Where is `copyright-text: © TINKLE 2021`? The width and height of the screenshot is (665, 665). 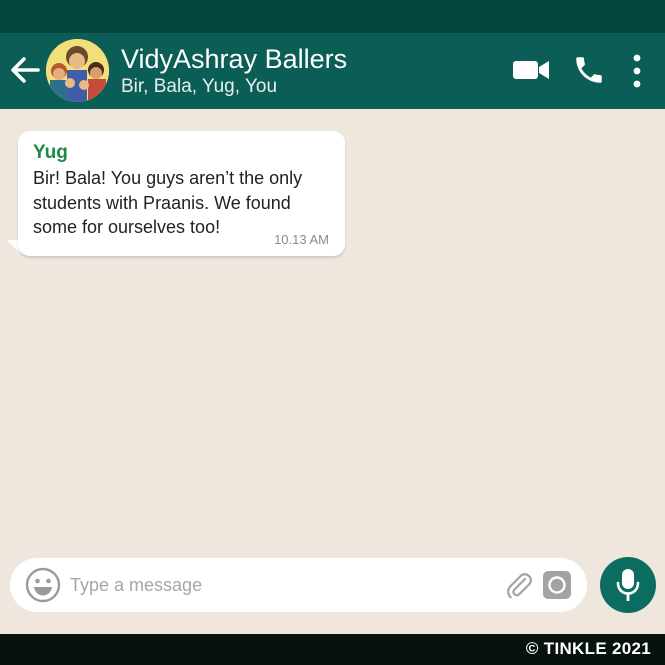
copyright-text: © TINKLE 2021 is located at coordinates (588, 648).